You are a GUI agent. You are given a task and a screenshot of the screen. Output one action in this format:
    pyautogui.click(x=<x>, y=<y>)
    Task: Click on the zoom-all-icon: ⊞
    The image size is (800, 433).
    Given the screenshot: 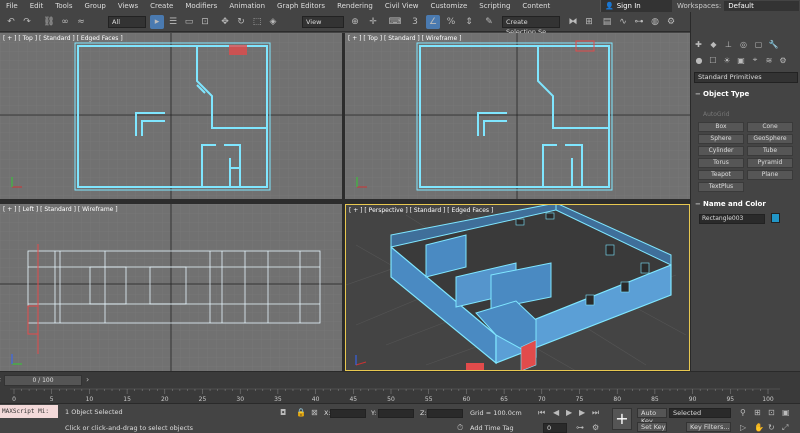 What is the action you would take?
    pyautogui.click(x=757, y=412)
    